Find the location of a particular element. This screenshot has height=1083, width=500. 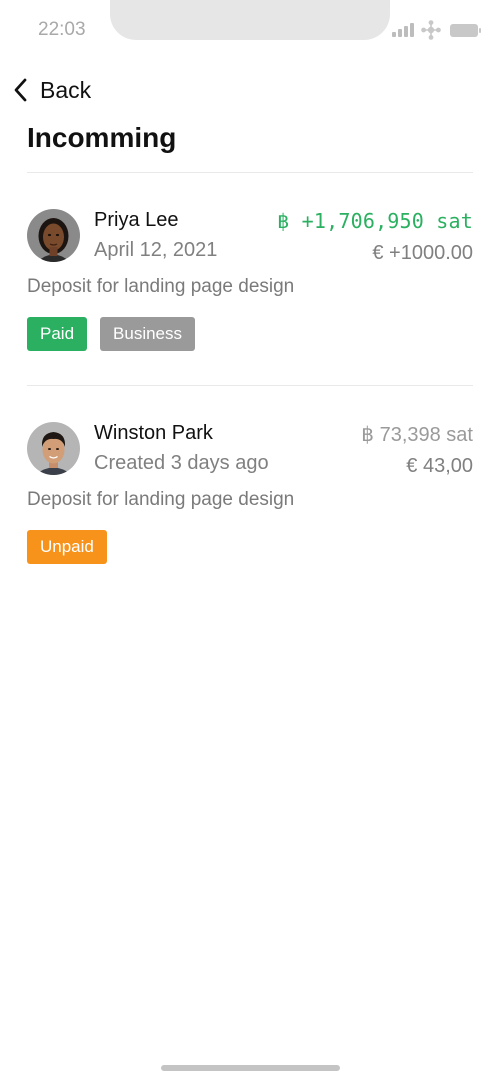

signal-icon is located at coordinates (404, 30).